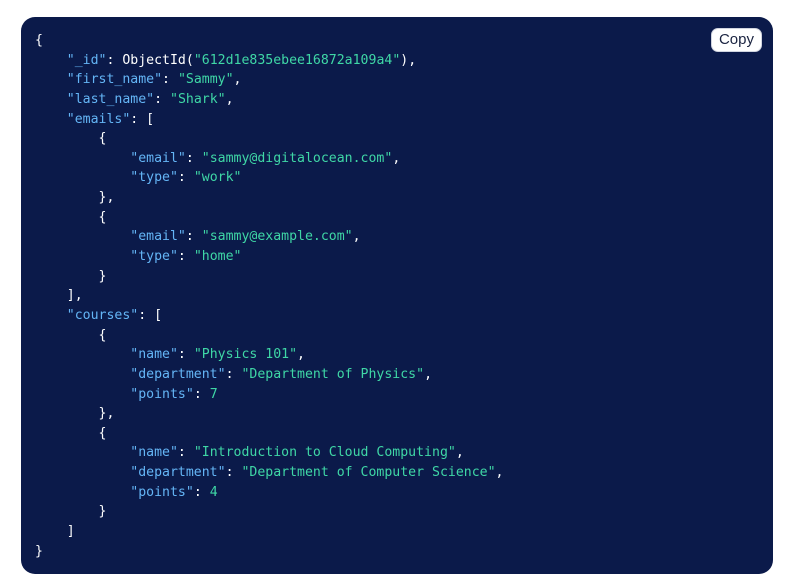  I want to click on json-number: 7, so click(213, 394).